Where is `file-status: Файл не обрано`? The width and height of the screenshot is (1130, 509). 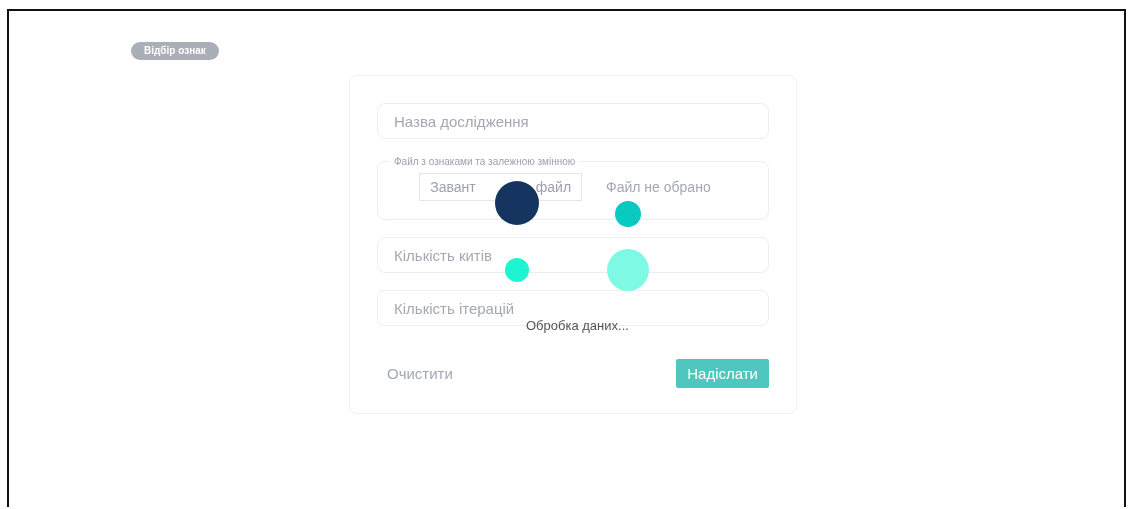 file-status: Файл не обрано is located at coordinates (658, 187).